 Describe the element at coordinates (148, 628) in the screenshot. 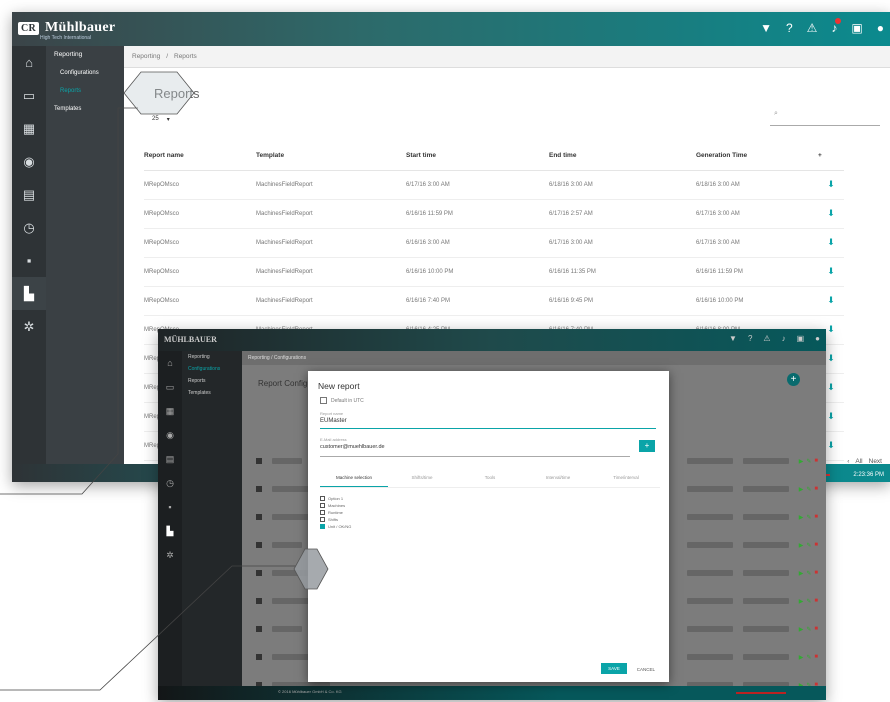

I see `callout-line-dialog` at that location.